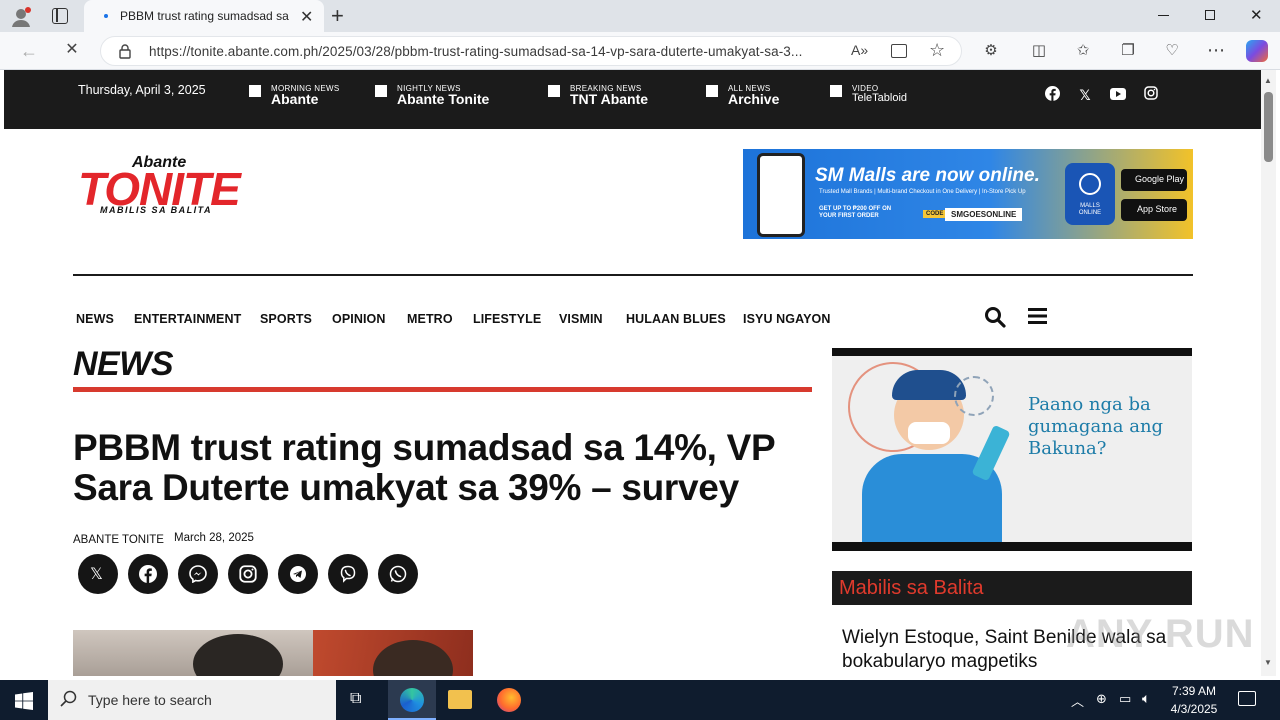 Image resolution: width=1280 pixels, height=720 pixels. Describe the element at coordinates (1247, 698) in the screenshot. I see `notification-icon` at that location.